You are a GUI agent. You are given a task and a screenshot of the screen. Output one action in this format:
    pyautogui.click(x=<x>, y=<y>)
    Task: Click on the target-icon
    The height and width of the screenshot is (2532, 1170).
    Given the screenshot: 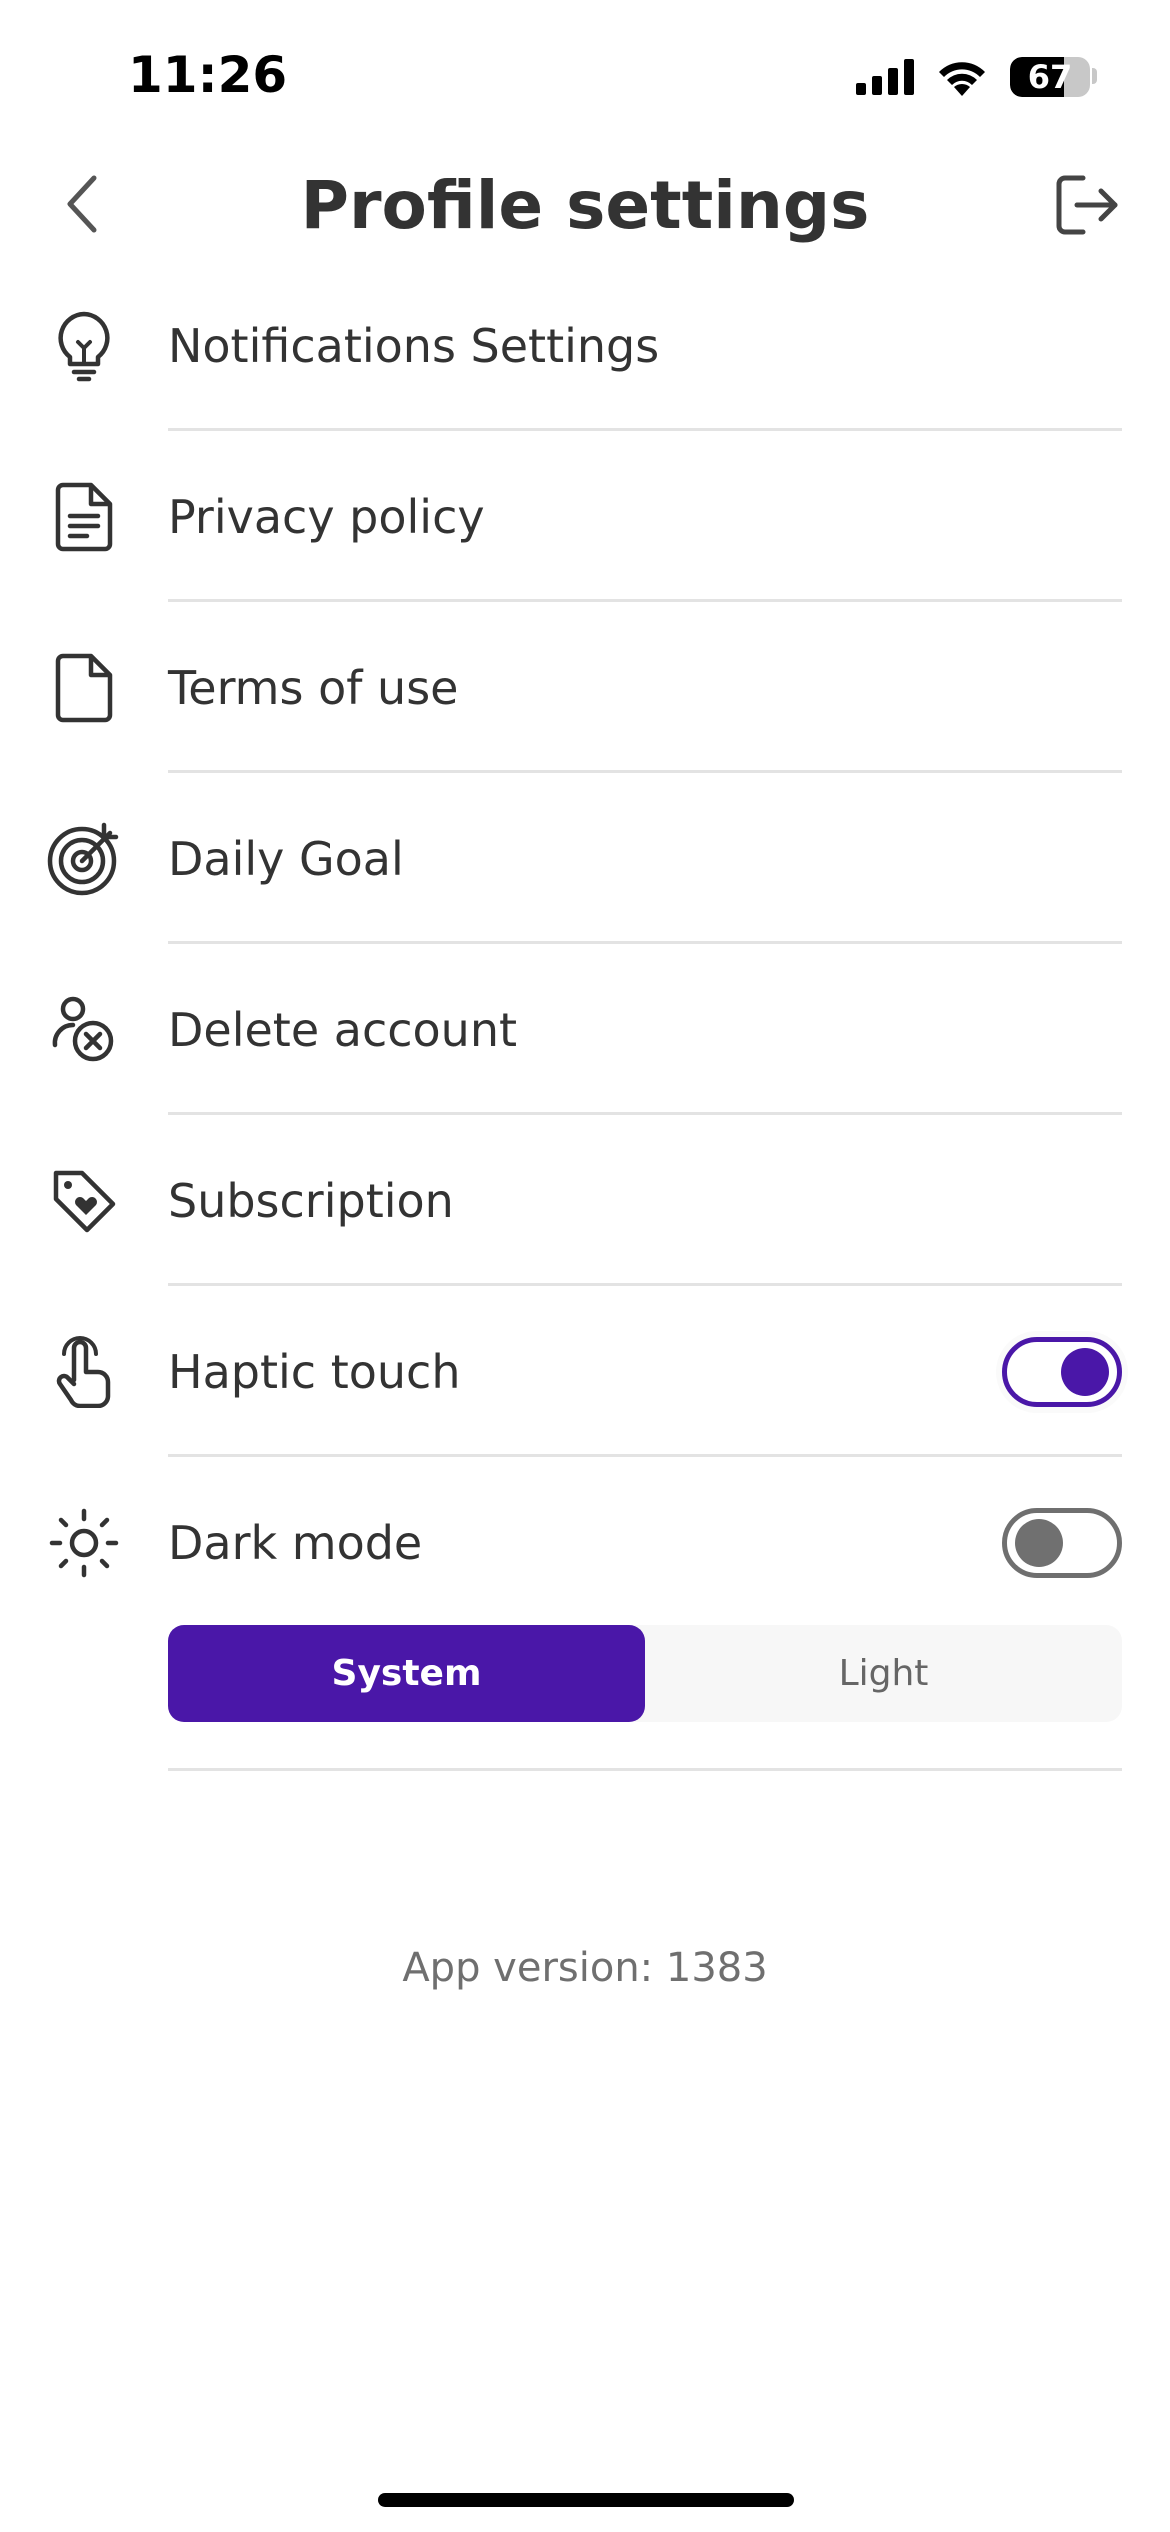 What is the action you would take?
    pyautogui.click(x=84, y=859)
    